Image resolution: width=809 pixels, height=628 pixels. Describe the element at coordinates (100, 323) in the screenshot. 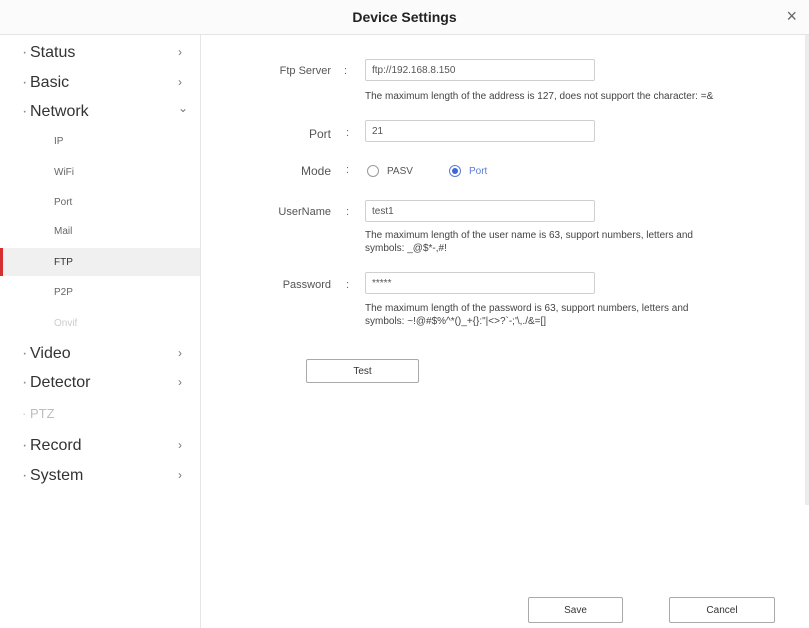

I see `sidebar-subitem-onvif: Onvif` at that location.